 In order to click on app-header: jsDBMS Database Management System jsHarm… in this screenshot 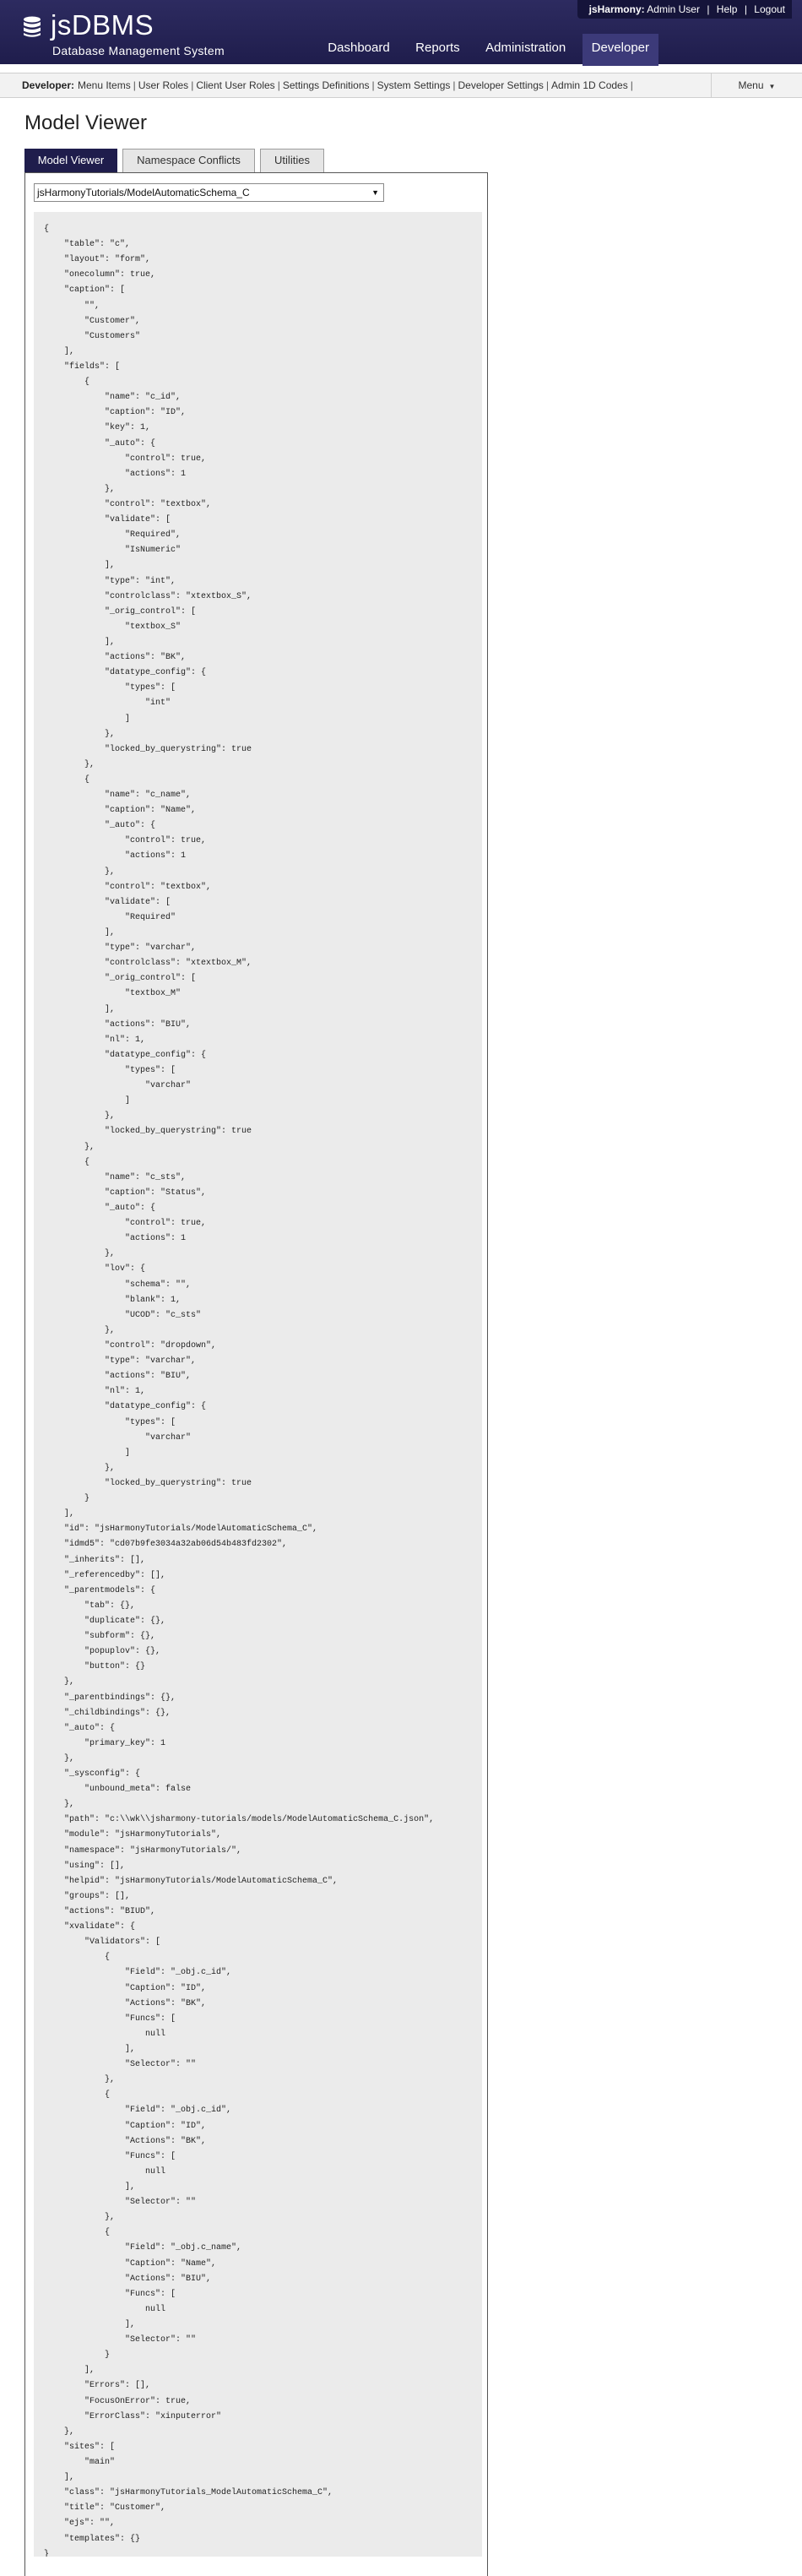, I will do `click(401, 33)`.